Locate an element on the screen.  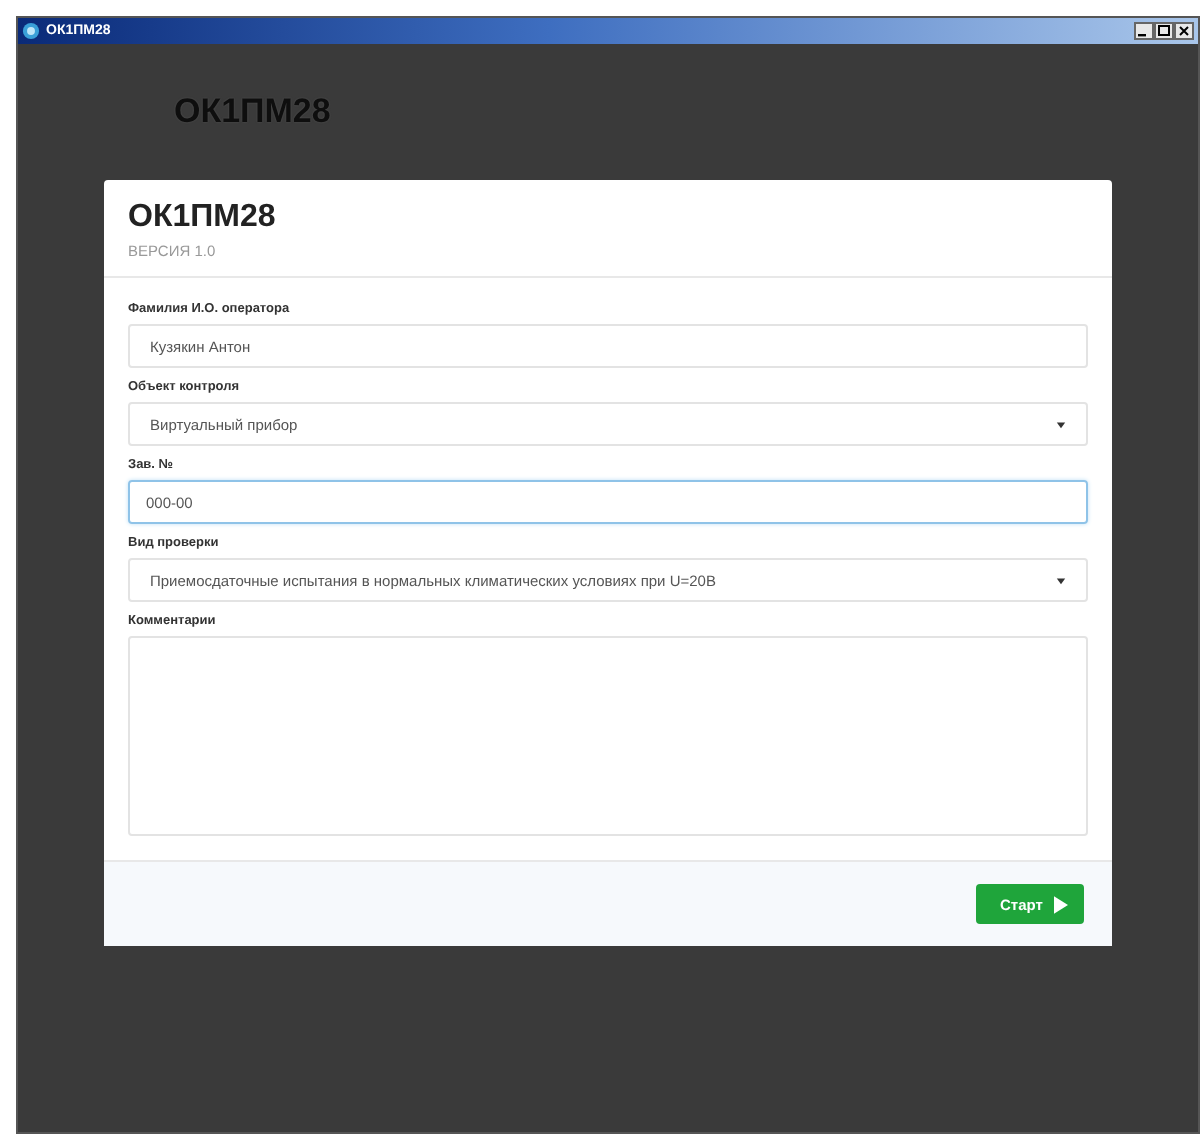
dialog-title: ОК1ПМ28 is located at coordinates (203, 218).